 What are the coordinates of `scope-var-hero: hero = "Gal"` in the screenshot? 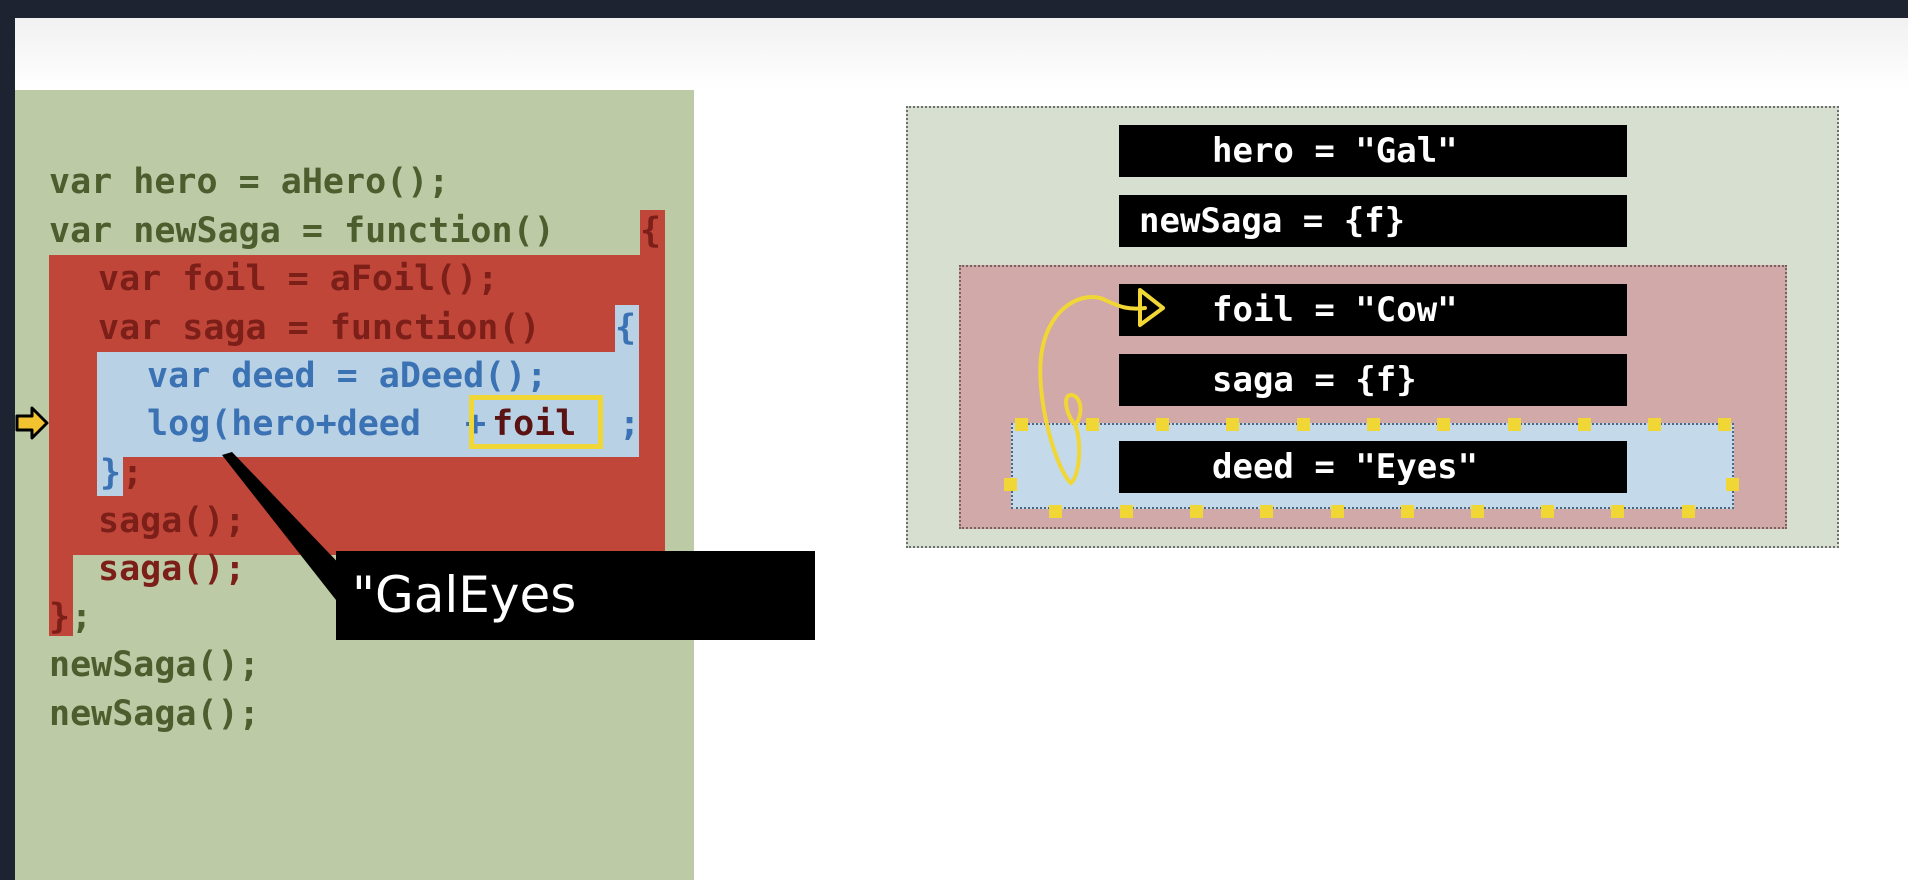 It's located at (1373, 151).